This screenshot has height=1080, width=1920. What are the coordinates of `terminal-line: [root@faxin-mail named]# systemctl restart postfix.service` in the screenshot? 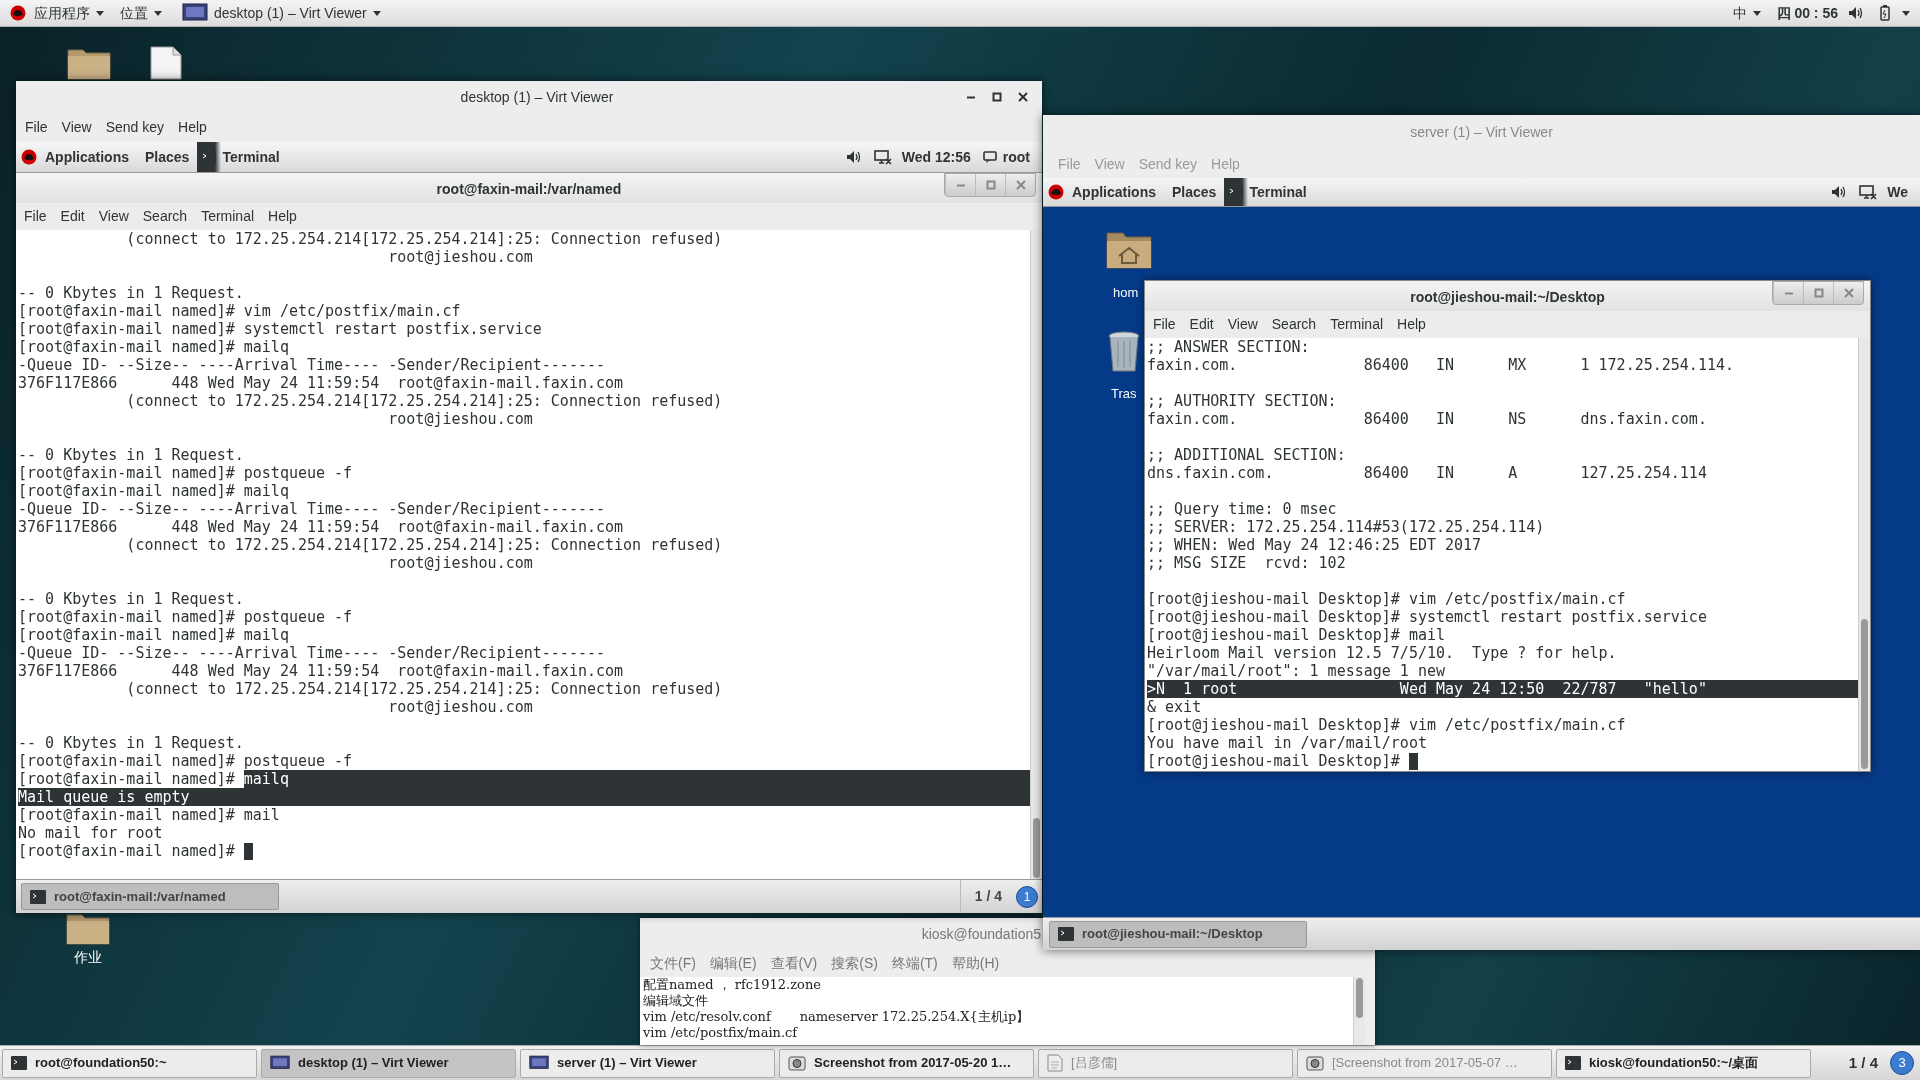 It's located at (280, 329).